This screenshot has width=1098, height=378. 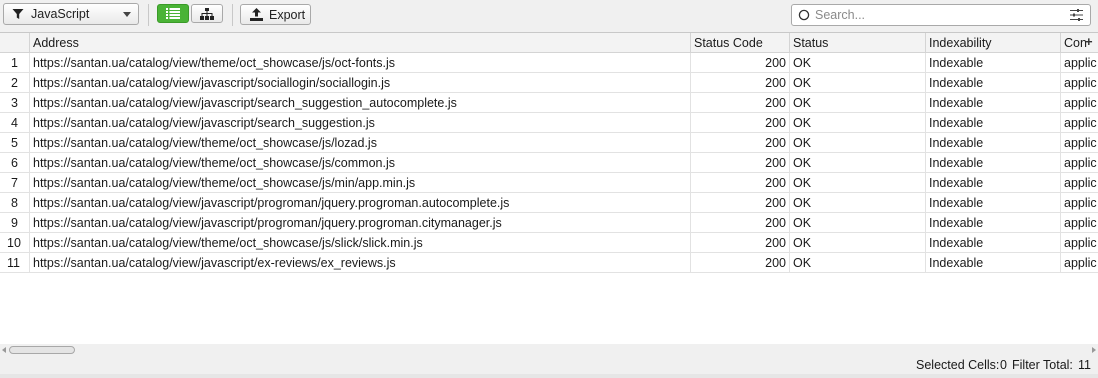 What do you see at coordinates (1084, 365) in the screenshot?
I see `filter-total-value: 11` at bounding box center [1084, 365].